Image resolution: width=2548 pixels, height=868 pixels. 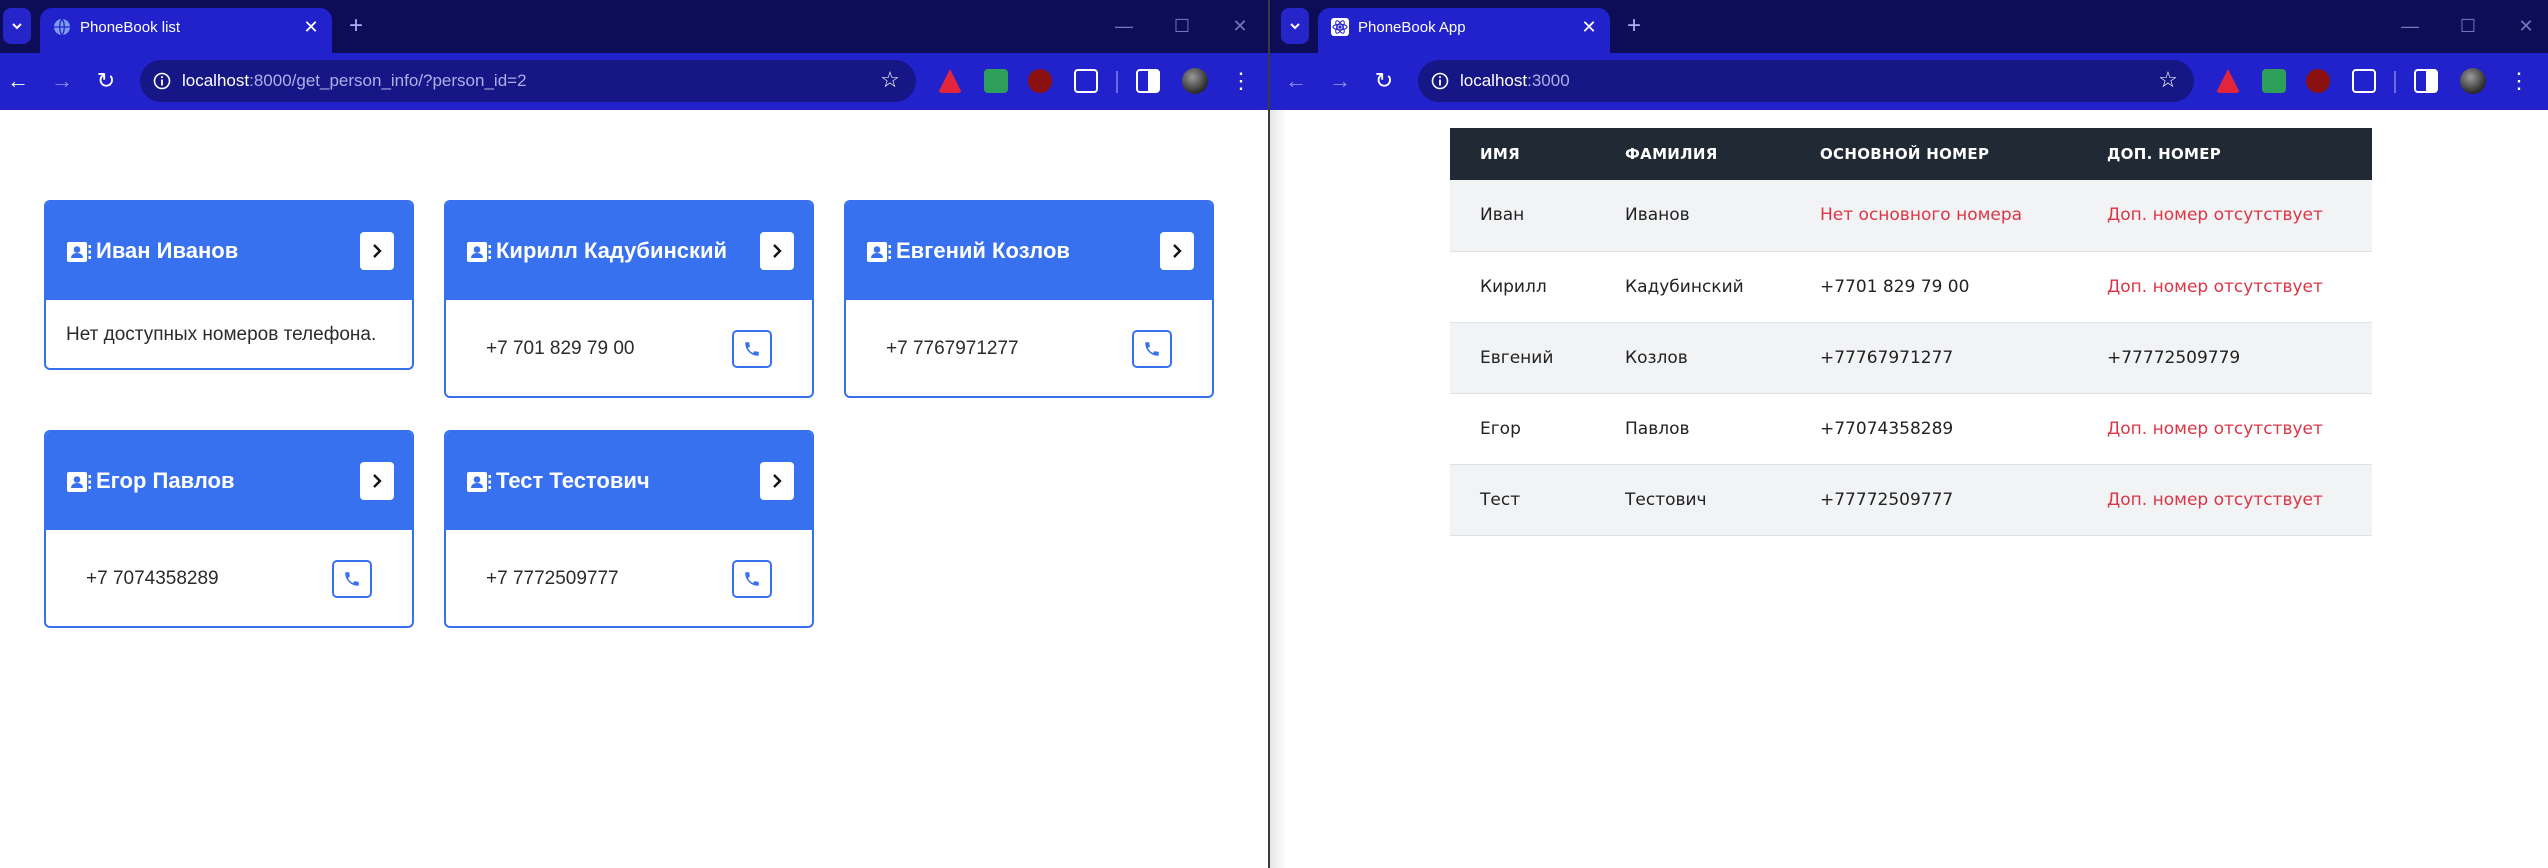 What do you see at coordinates (952, 348) in the screenshot?
I see `phone-number: +7 7767971277` at bounding box center [952, 348].